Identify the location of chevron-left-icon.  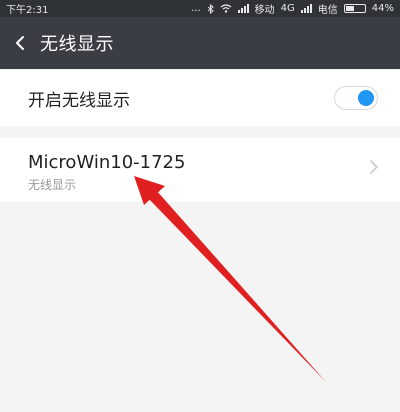
(20, 43).